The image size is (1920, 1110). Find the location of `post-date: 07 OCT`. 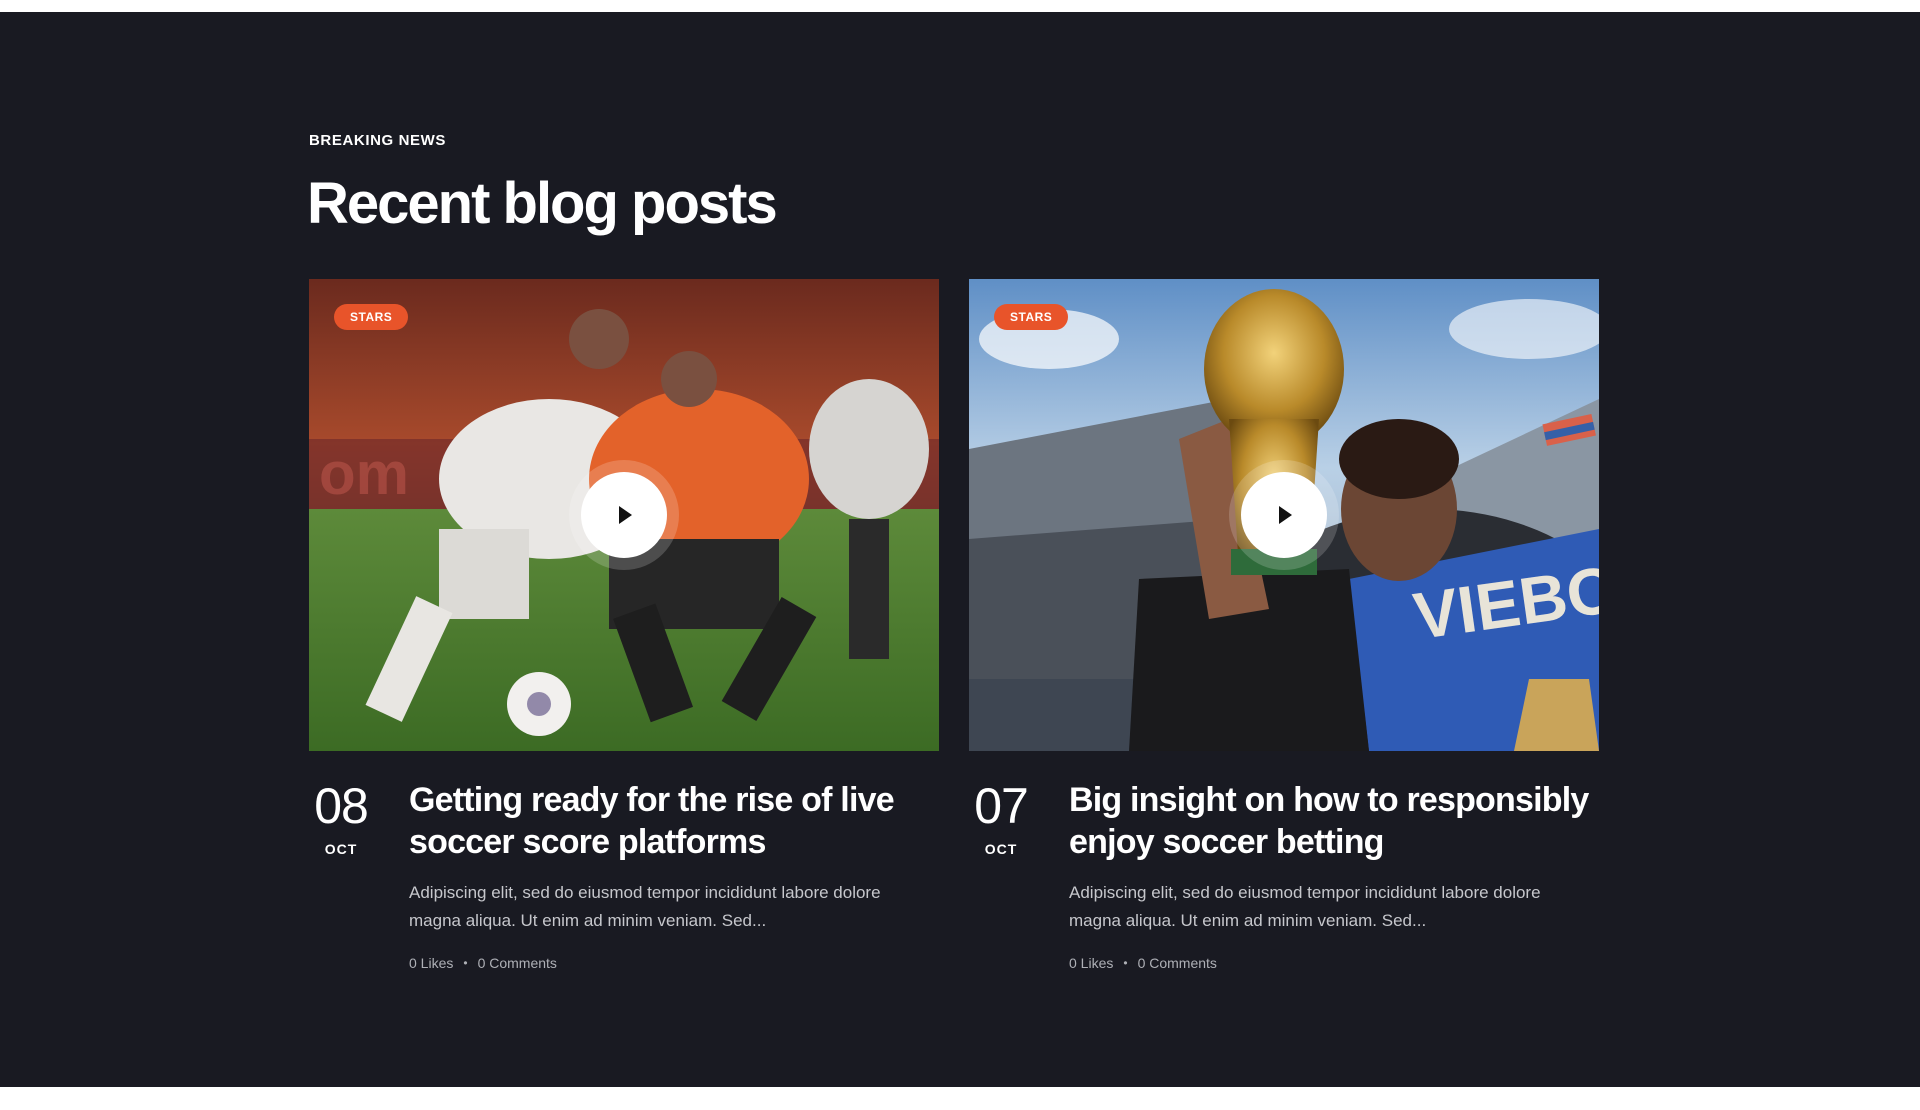

post-date: 07 OCT is located at coordinates (1001, 819).